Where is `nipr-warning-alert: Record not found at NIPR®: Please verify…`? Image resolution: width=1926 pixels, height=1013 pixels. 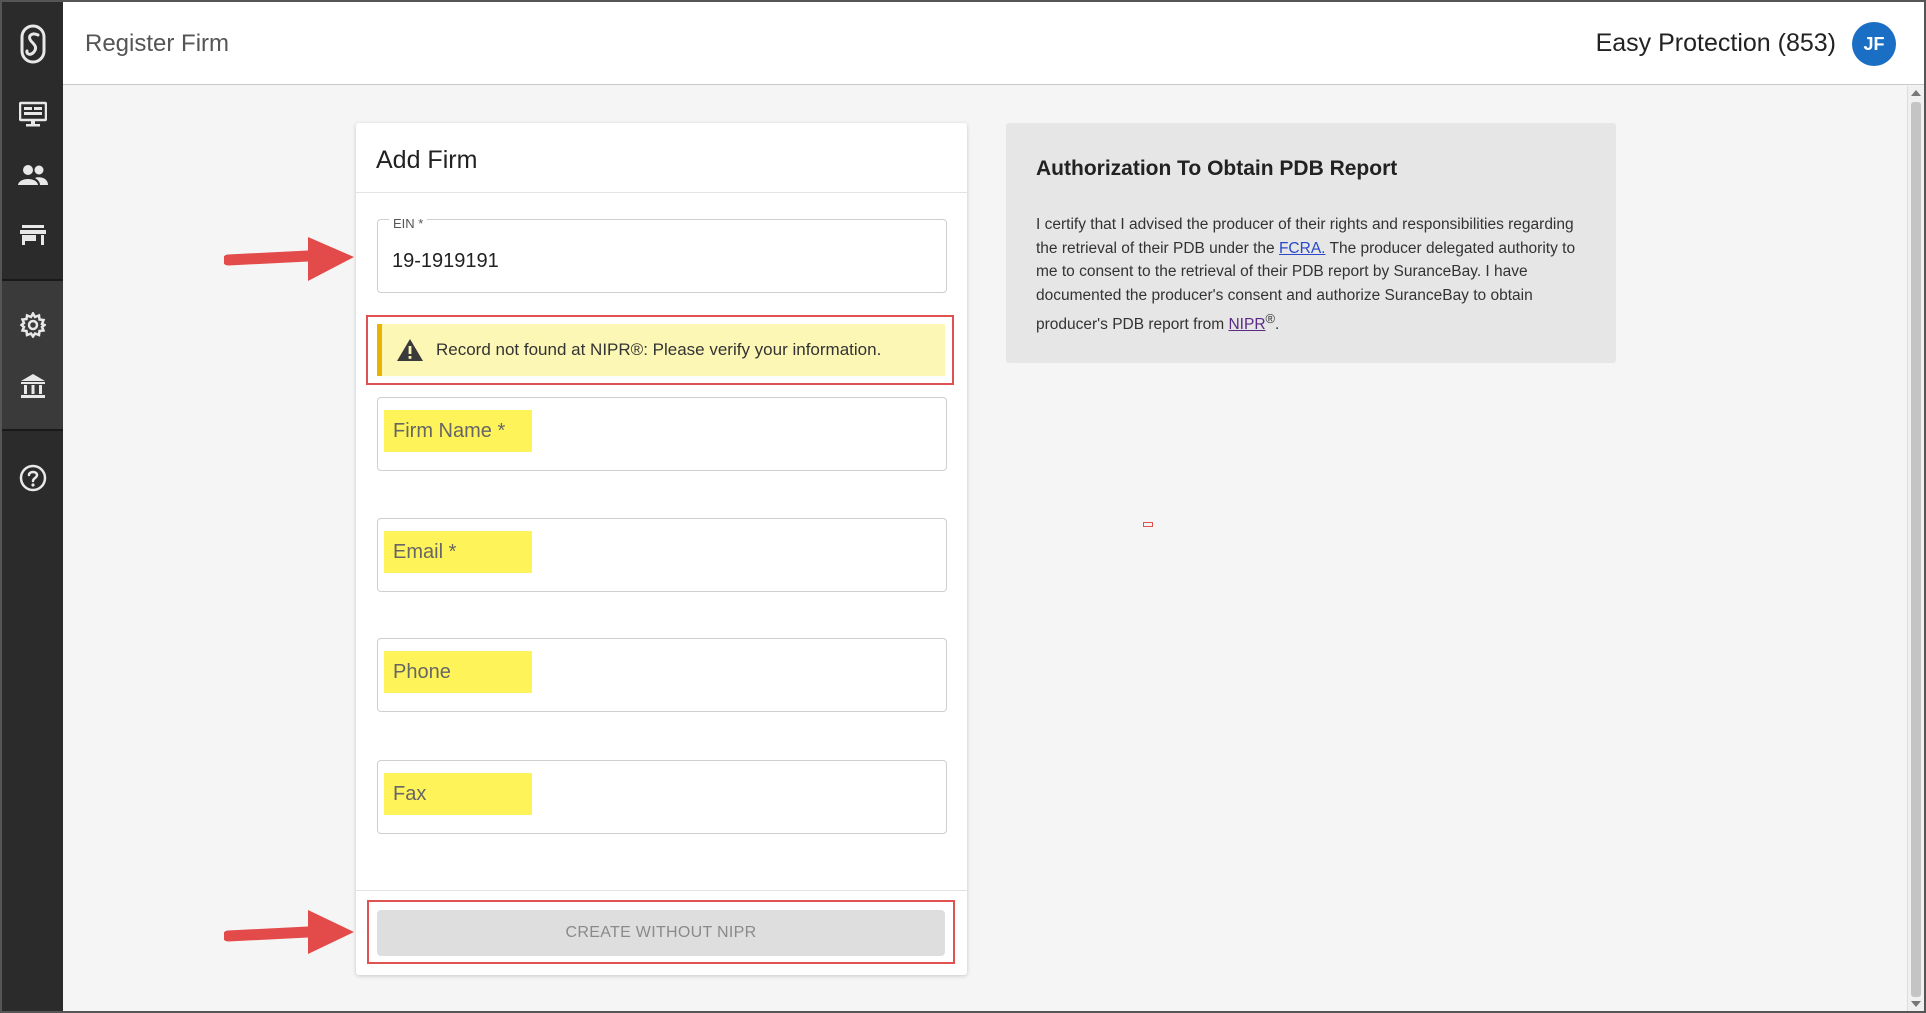 nipr-warning-alert: Record not found at NIPR®: Please verify… is located at coordinates (661, 350).